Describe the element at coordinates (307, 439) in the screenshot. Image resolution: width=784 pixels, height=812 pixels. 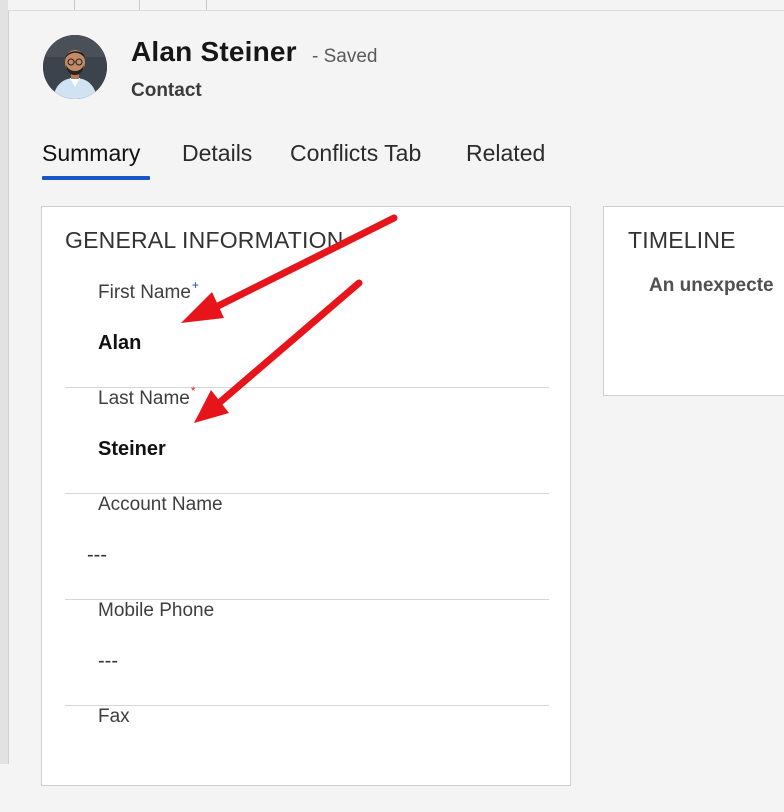
I see `last-name-field: Last Name* Steiner` at that location.